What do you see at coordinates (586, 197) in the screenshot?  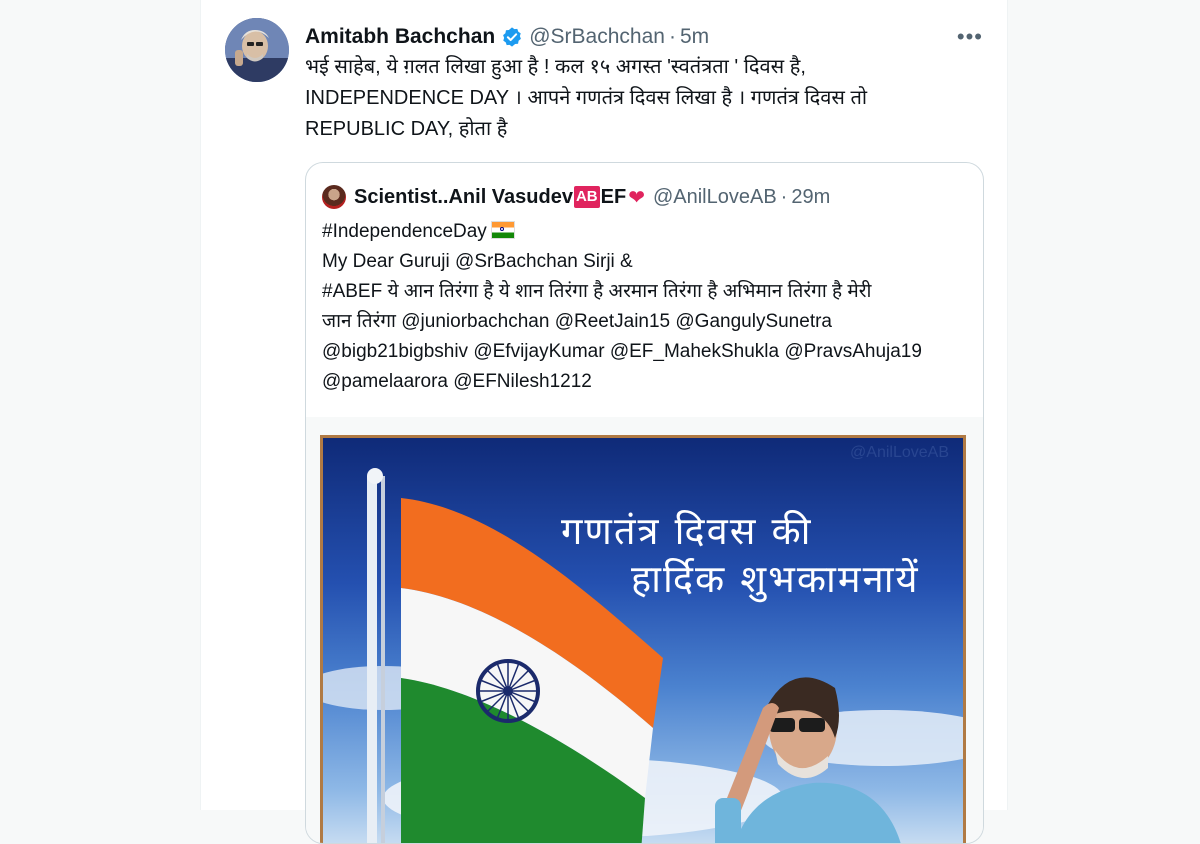 I see `ab-badge: AB` at bounding box center [586, 197].